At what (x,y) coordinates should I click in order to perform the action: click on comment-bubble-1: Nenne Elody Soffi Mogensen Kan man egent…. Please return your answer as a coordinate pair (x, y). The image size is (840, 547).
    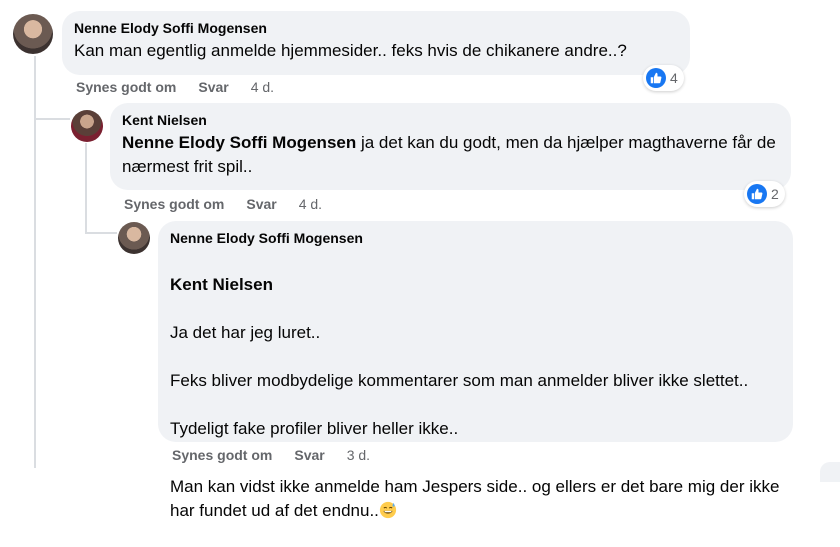
    Looking at the image, I should click on (376, 43).